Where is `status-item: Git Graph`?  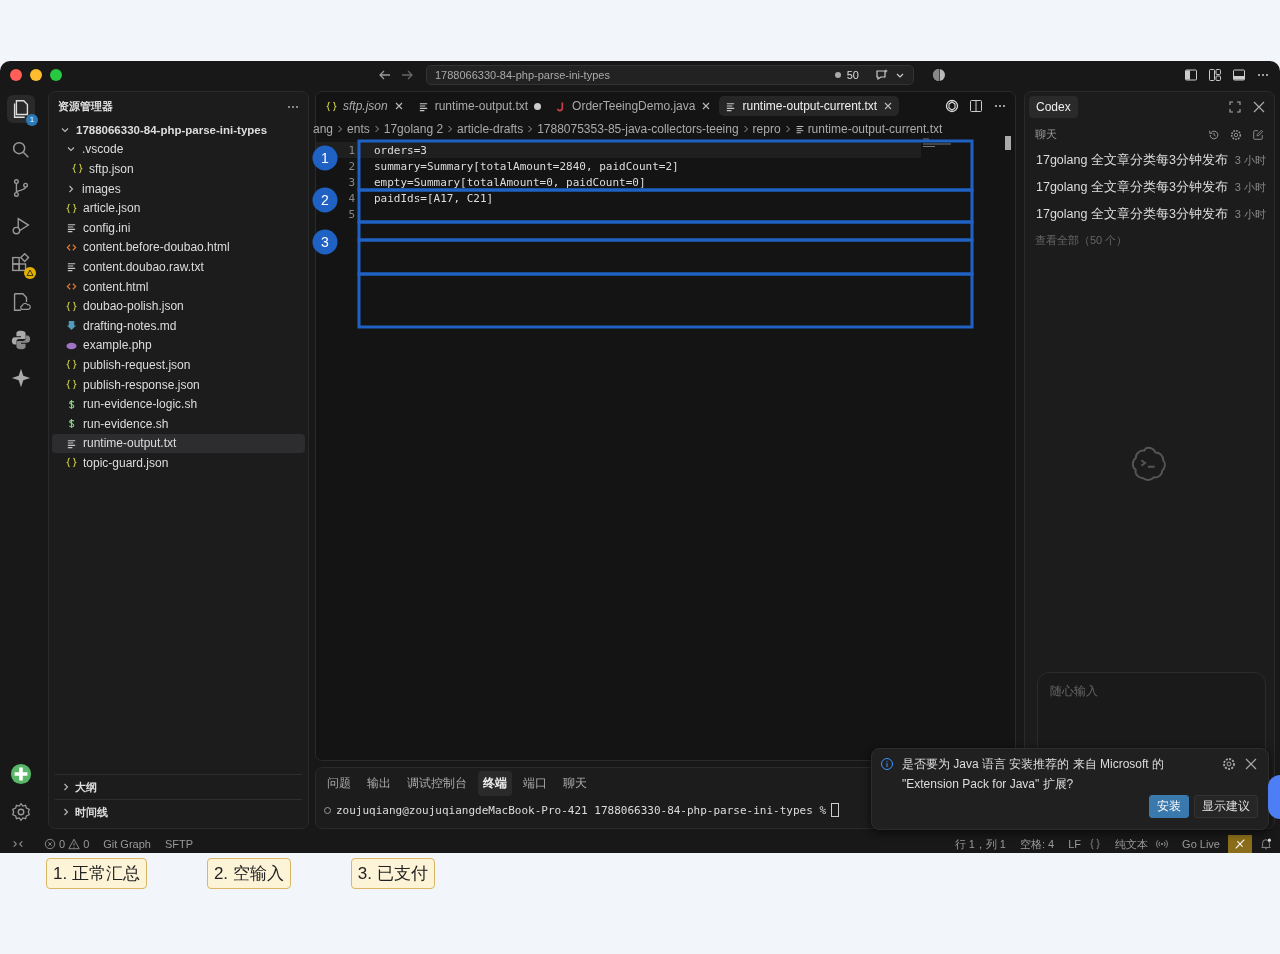 status-item: Git Graph is located at coordinates (127, 844).